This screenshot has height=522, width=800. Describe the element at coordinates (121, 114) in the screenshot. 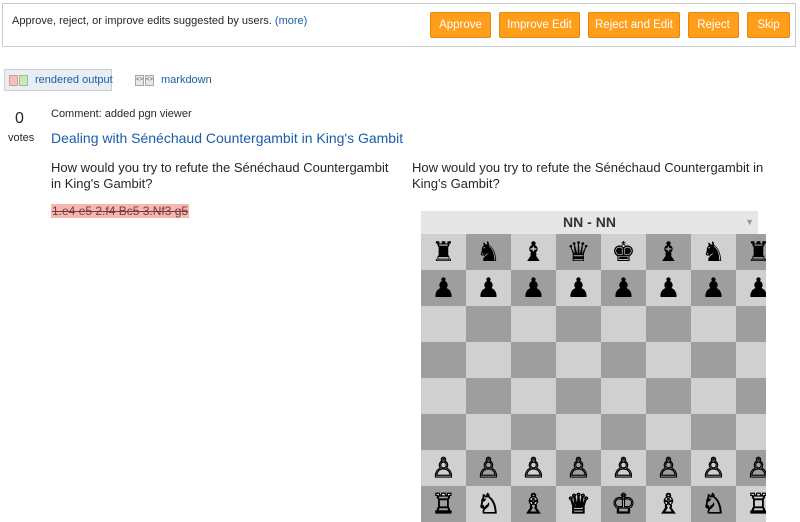

I see `edit-comment: Comment: added pgn viewer` at that location.